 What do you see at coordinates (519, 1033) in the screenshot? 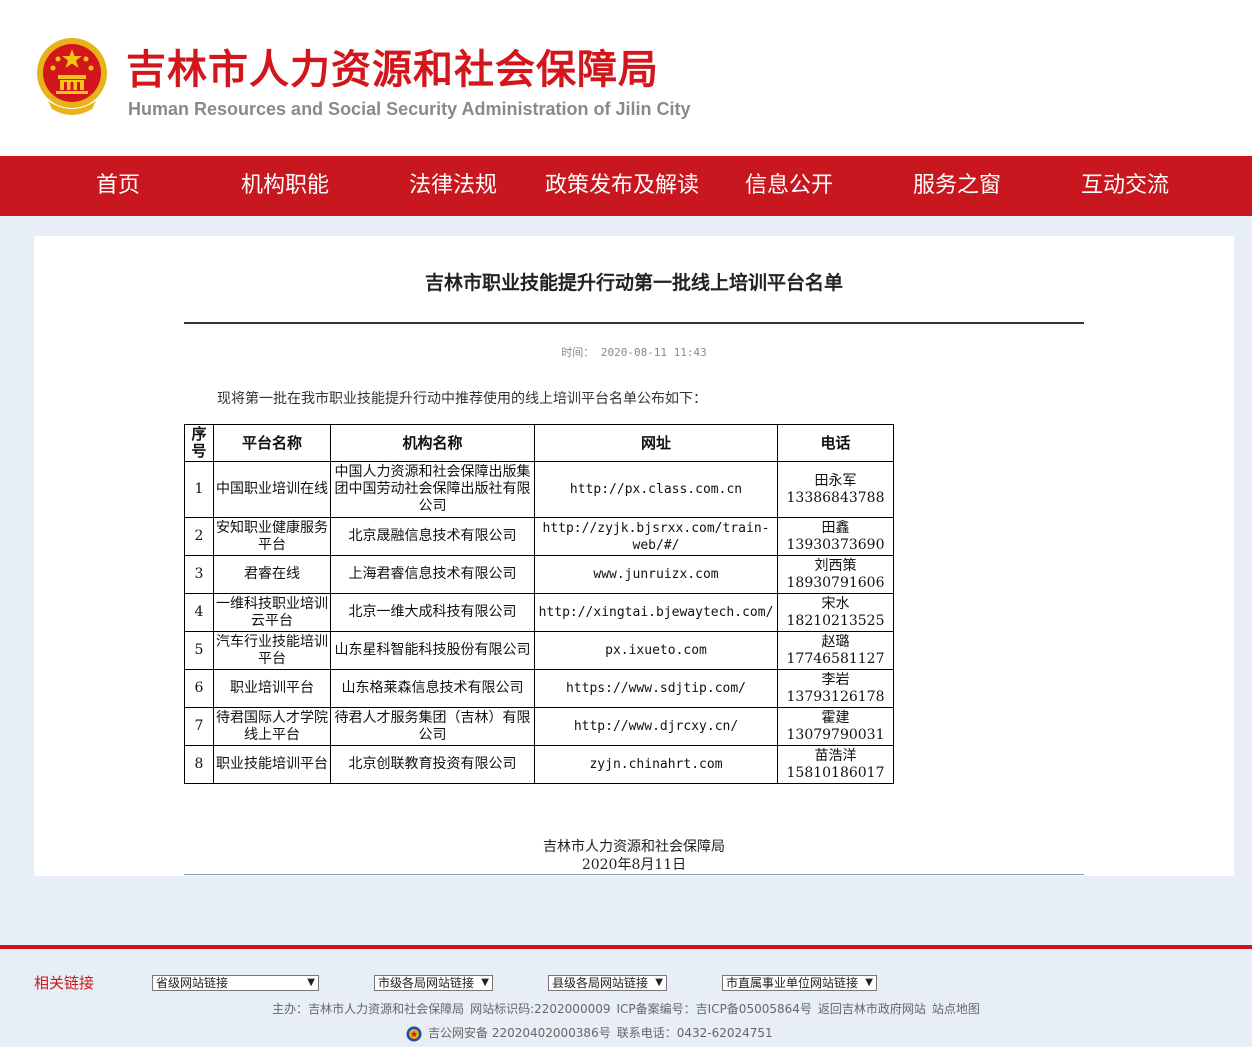
I see `footer-police-link: 吉公网安备 22020402000386号` at bounding box center [519, 1033].